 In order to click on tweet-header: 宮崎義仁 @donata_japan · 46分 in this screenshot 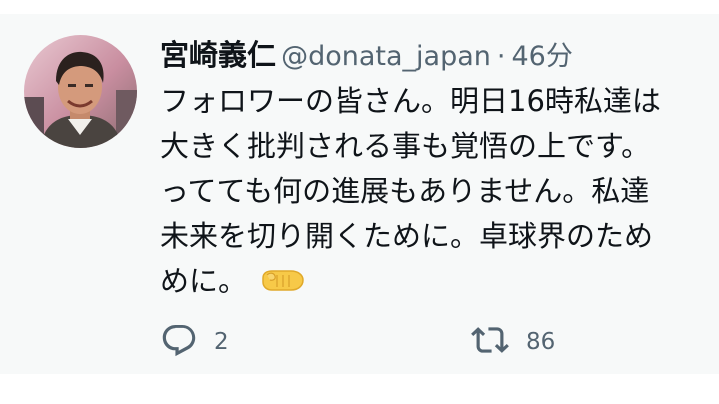, I will do `click(366, 57)`.